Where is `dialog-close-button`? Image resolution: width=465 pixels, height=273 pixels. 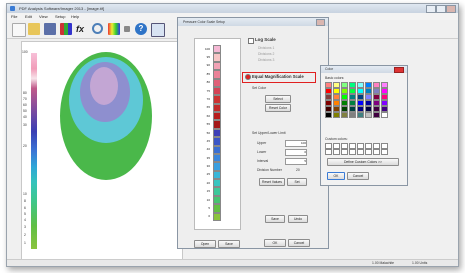 dialog-close-button is located at coordinates (320, 22).